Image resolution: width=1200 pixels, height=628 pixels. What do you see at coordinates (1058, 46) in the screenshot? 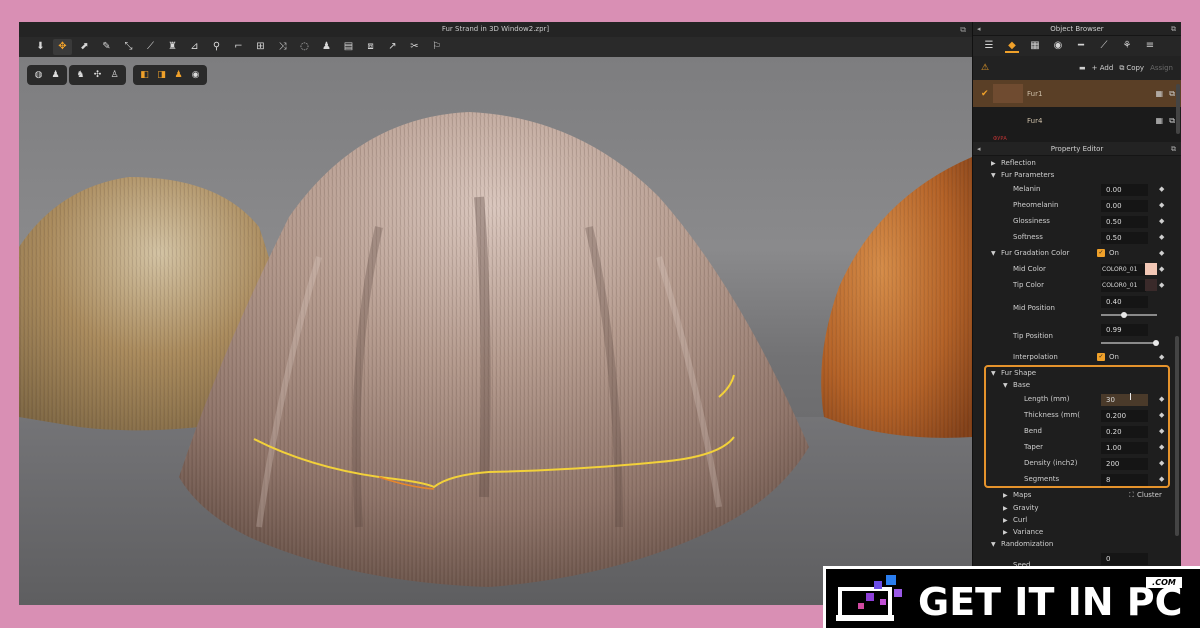
I see `sphere-tab-icon: ◉` at bounding box center [1058, 46].